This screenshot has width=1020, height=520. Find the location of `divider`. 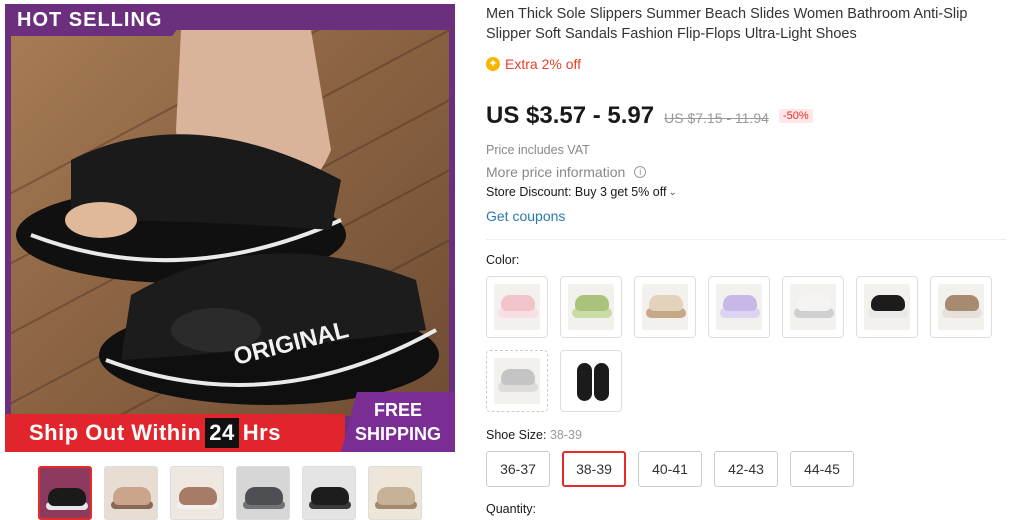

divider is located at coordinates (746, 239).